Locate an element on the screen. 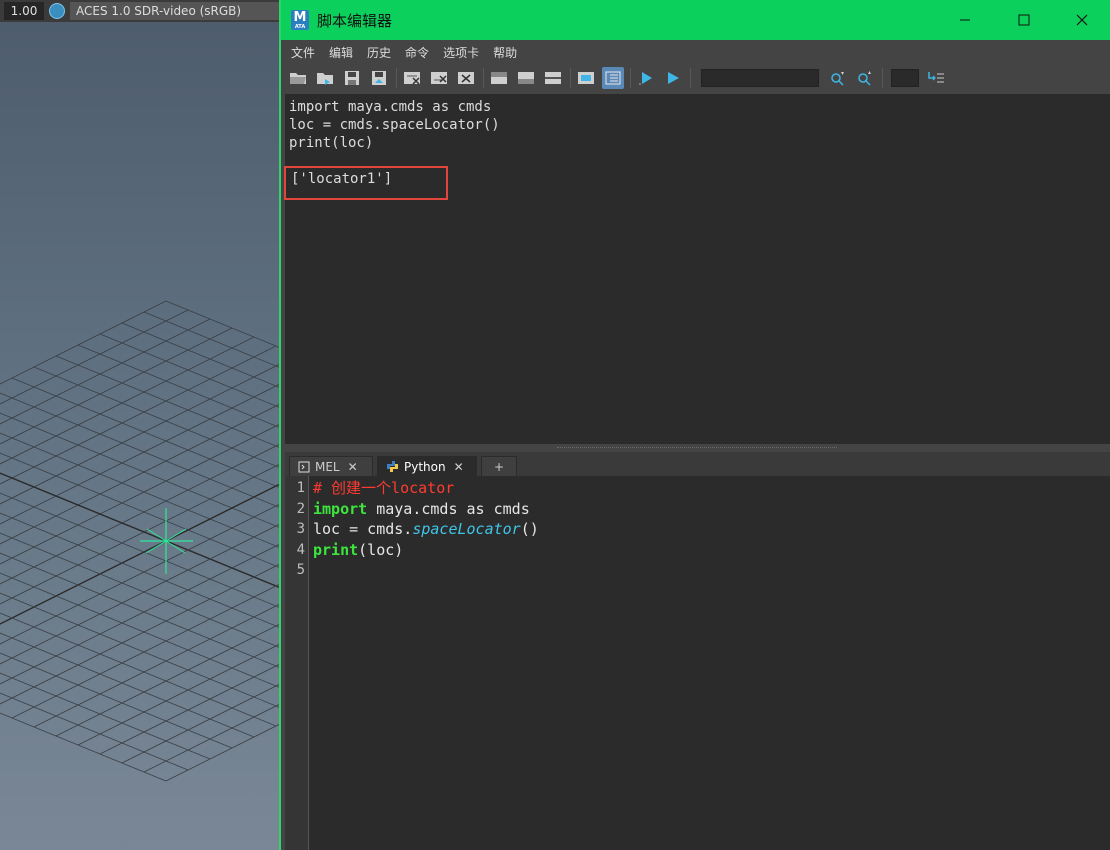 The width and height of the screenshot is (1110, 850). save-script-button is located at coordinates (352, 78).